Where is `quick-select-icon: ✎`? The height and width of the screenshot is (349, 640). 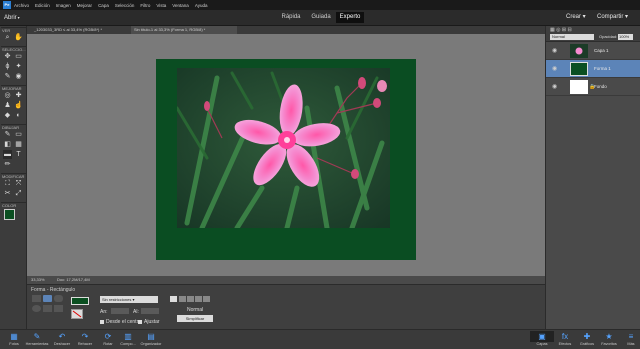 quick-select-icon: ✎ is located at coordinates (7, 76).